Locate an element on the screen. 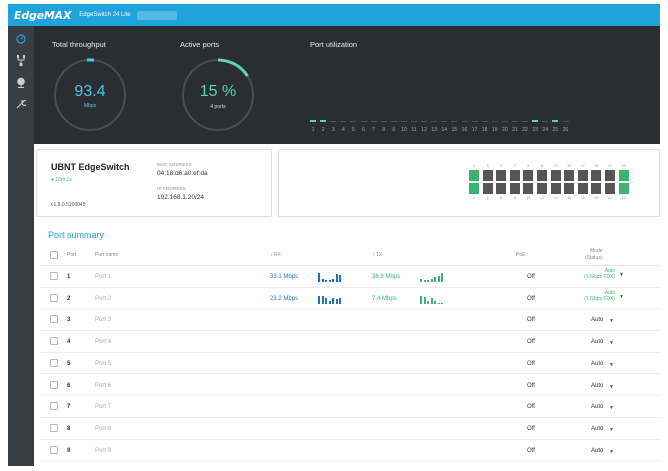 This screenshot has width=668, height=471. header-port: Port is located at coordinates (71, 255).